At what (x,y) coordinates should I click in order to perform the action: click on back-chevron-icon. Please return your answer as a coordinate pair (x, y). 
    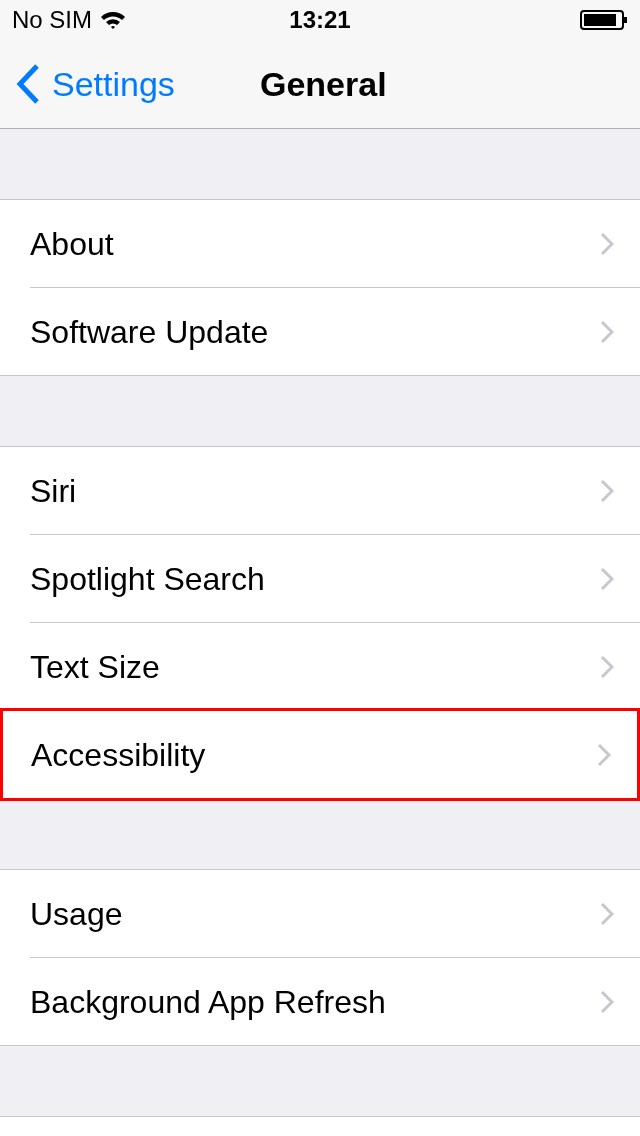
    Looking at the image, I should click on (28, 84).